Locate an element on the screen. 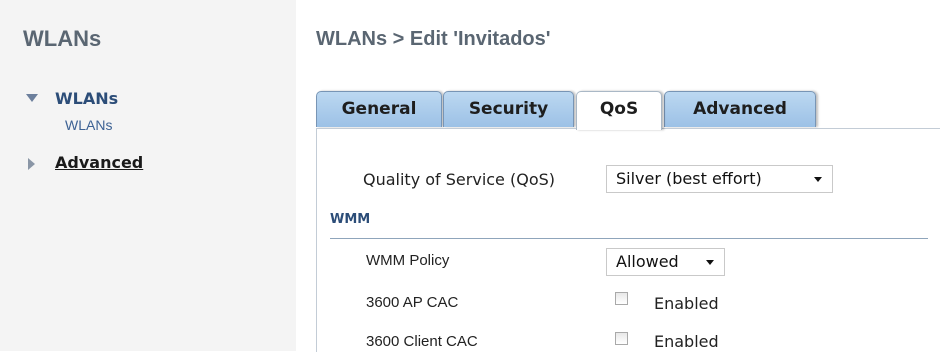  tab-qos: QoS is located at coordinates (619, 110).